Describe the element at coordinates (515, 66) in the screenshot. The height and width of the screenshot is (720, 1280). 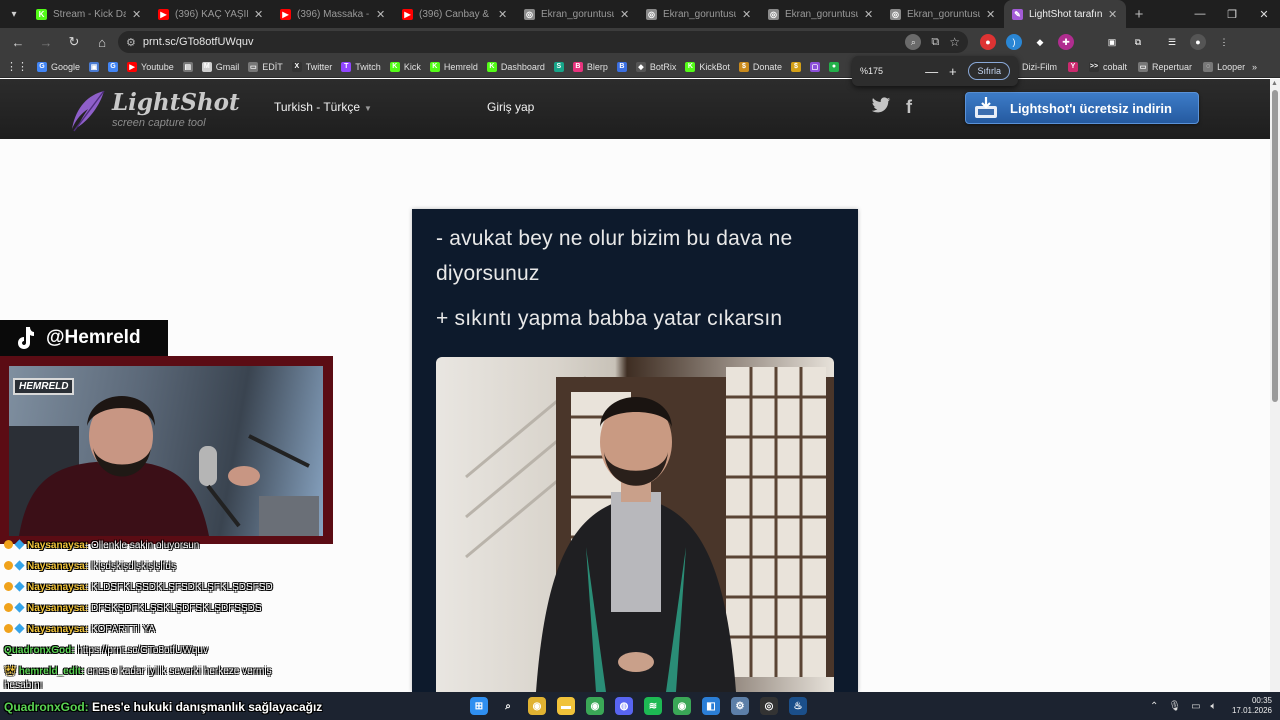
I see `bookmark-item: K Dashboard` at that location.